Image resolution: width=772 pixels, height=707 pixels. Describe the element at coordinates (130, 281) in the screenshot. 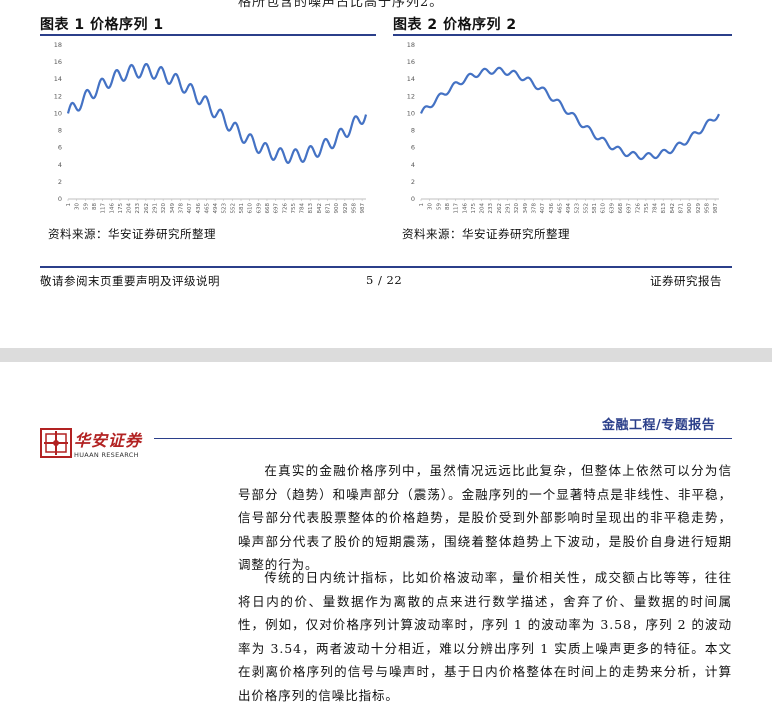

I see `footer-disclaimer: 敬请参阅末页重要声明及评级说明` at that location.